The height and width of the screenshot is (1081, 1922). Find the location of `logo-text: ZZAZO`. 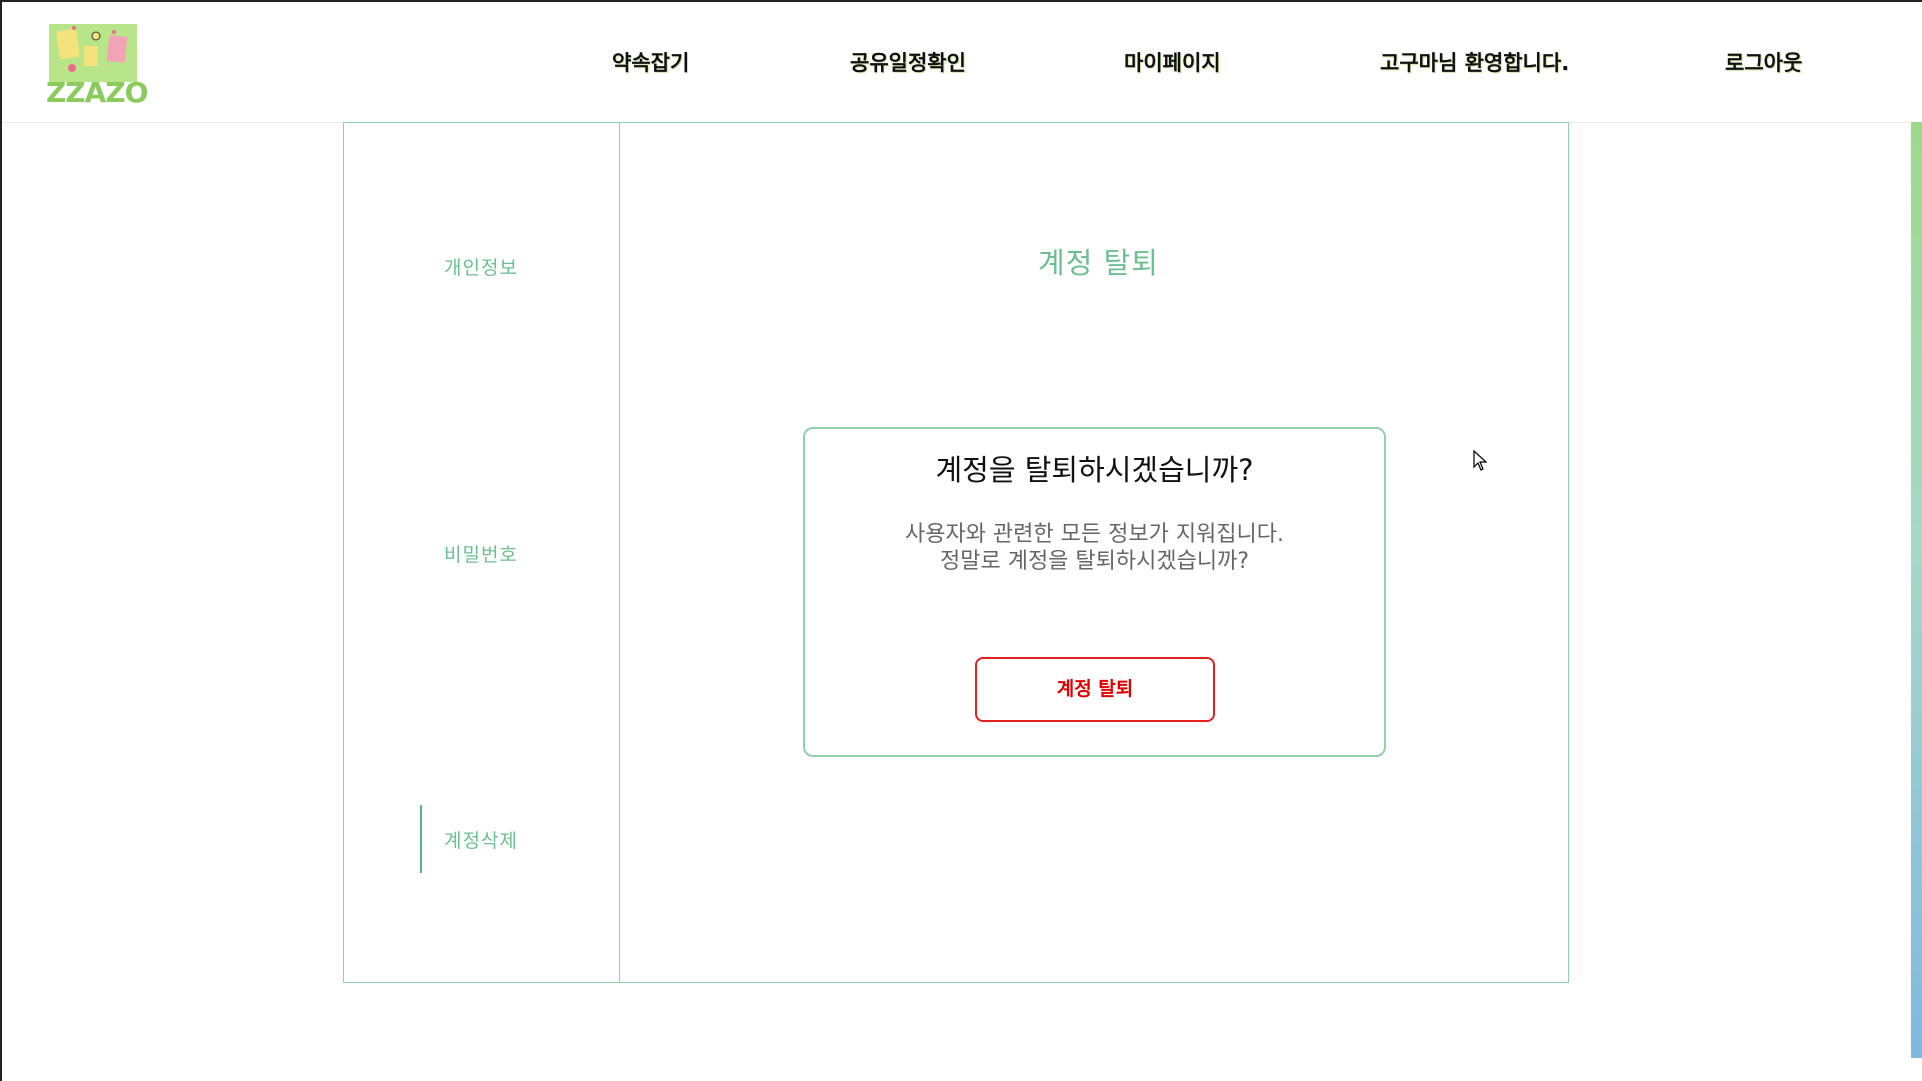

logo-text: ZZAZO is located at coordinates (97, 92).